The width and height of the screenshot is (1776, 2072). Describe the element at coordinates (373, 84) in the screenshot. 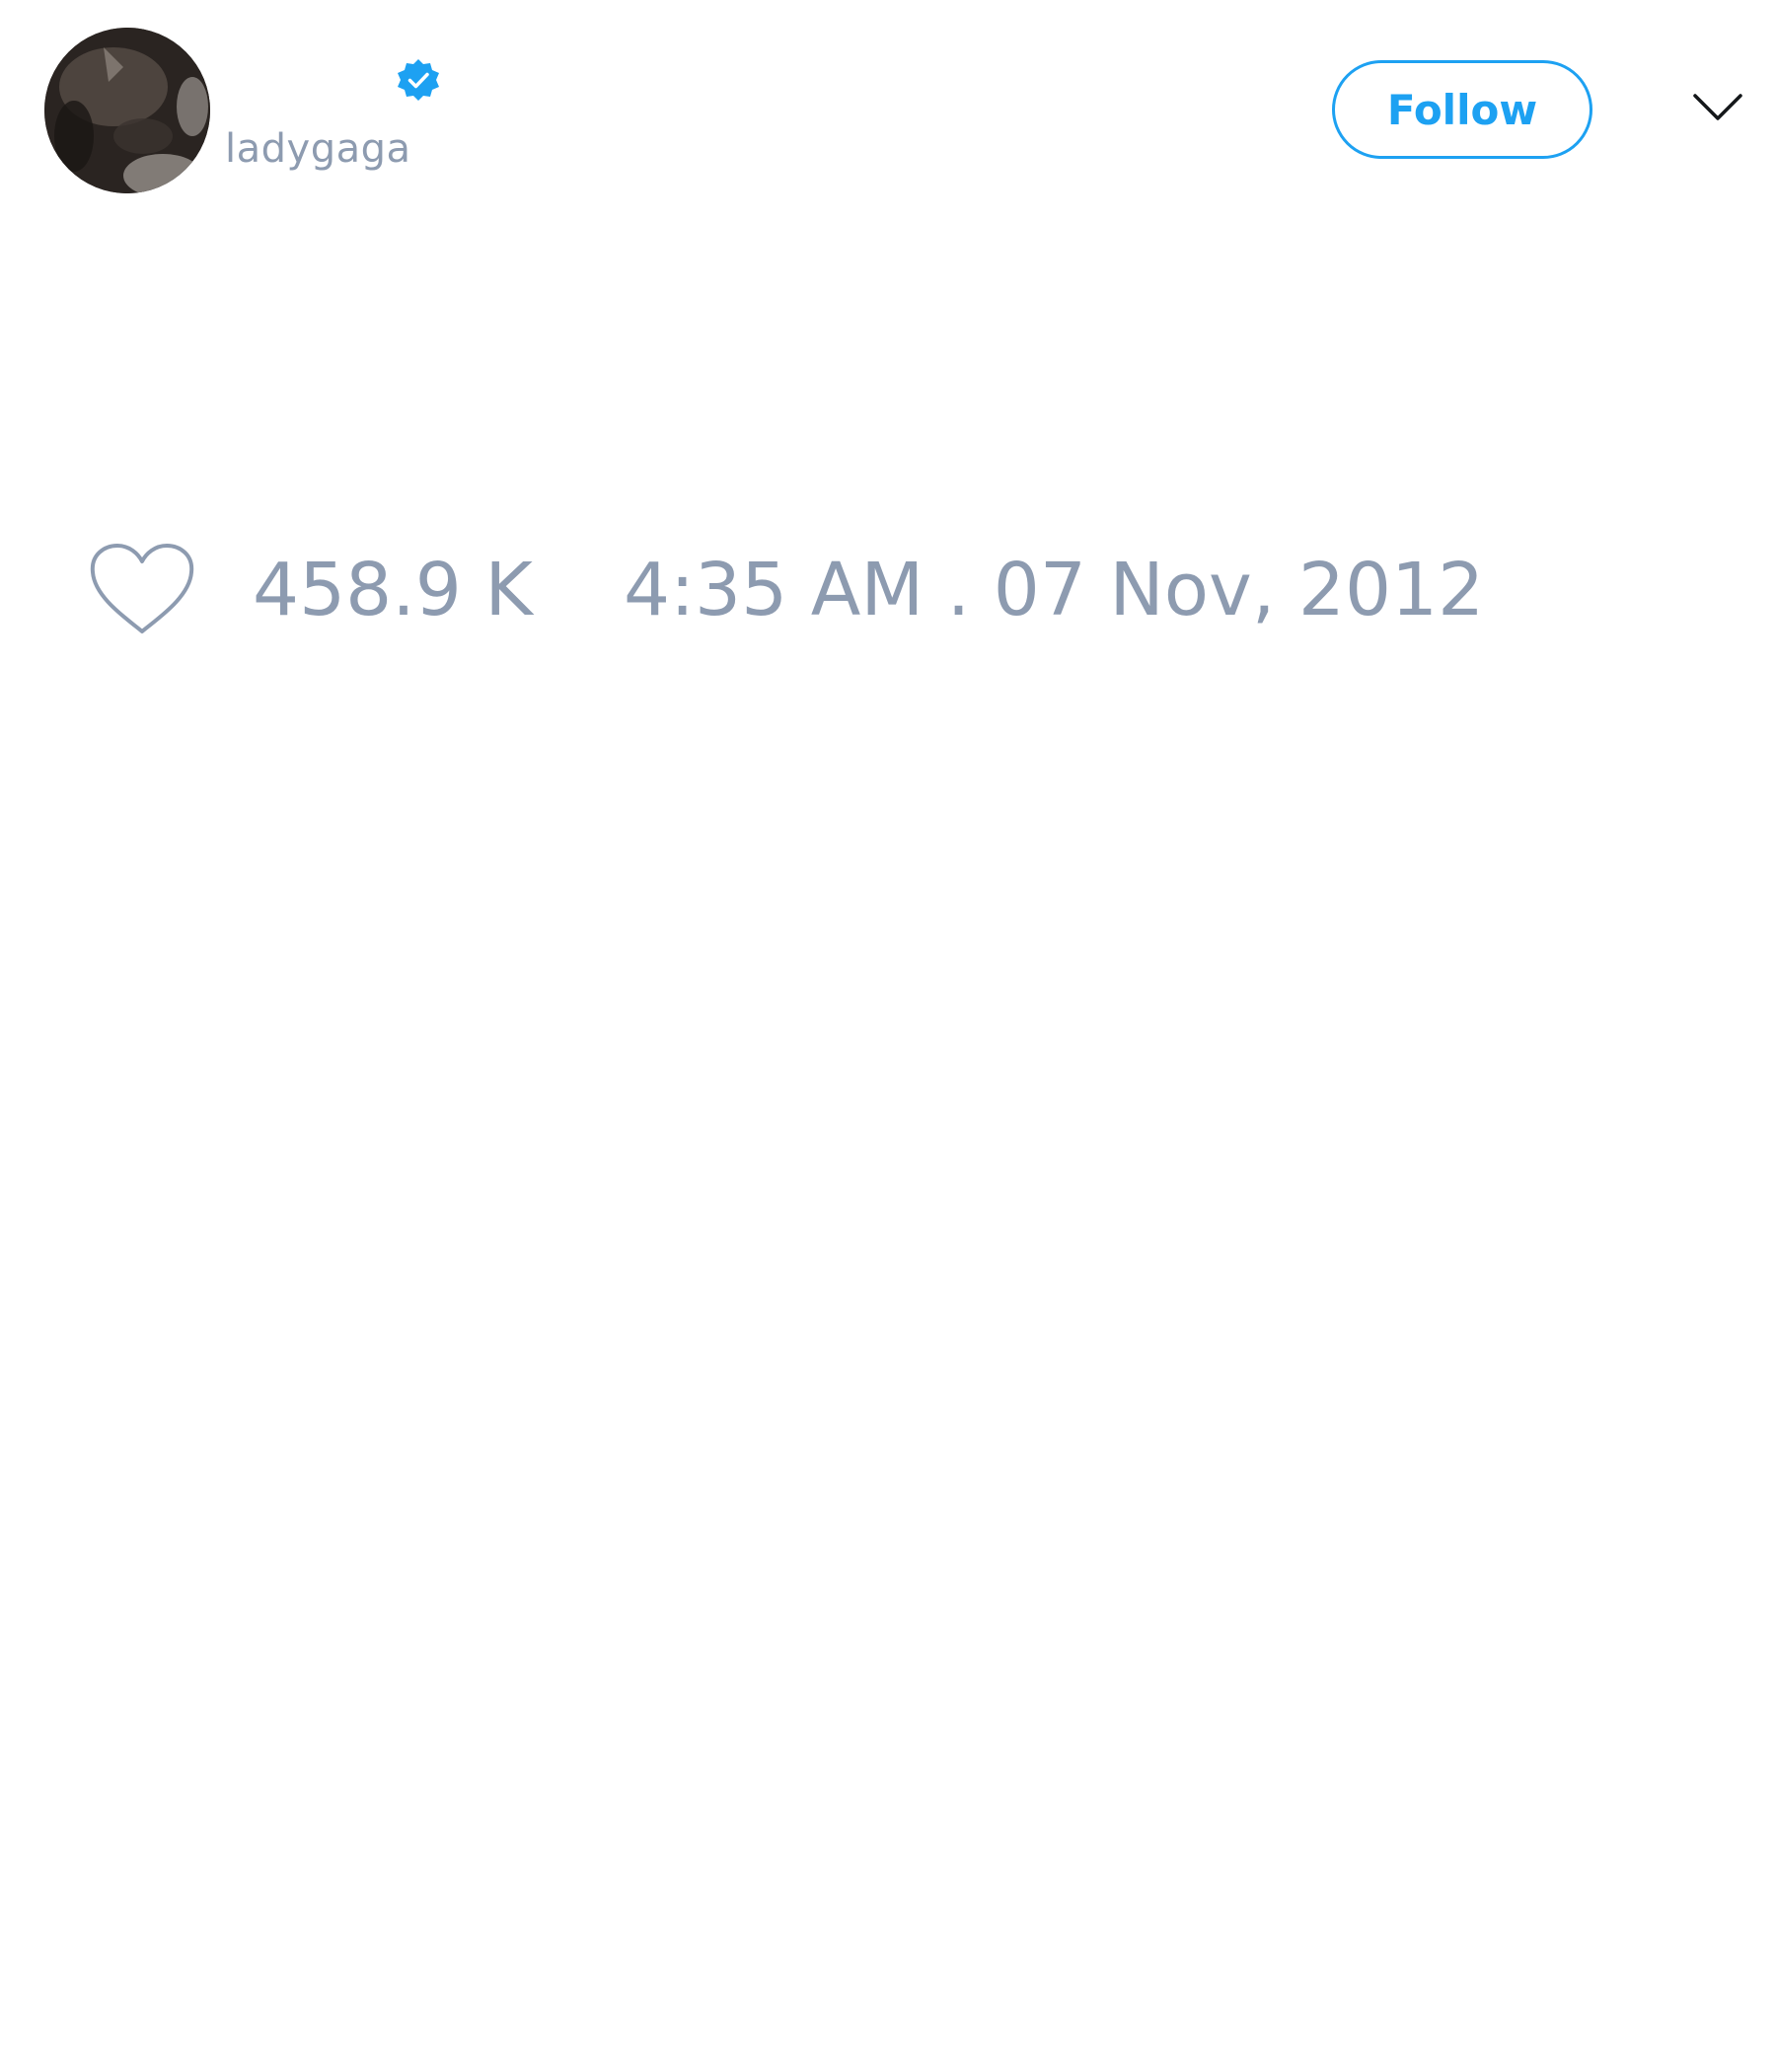

I see `author-name-row` at that location.